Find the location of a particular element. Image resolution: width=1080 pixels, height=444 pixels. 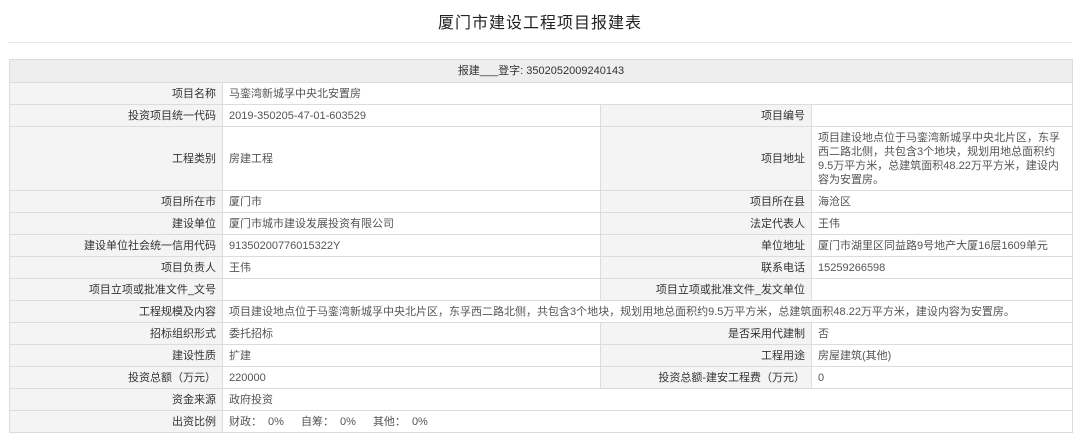

city-label: 项目所在市 is located at coordinates (116, 201).